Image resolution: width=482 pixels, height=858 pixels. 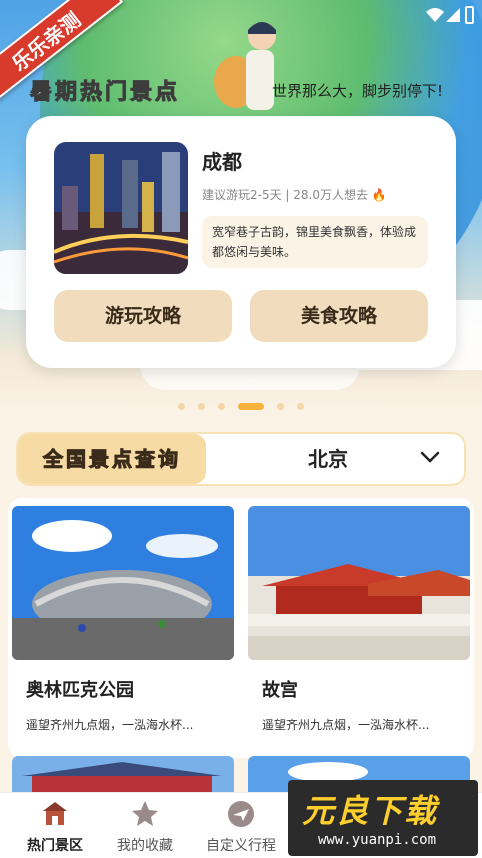 What do you see at coordinates (105, 93) in the screenshot?
I see `hero-title: 暑期热门景点` at bounding box center [105, 93].